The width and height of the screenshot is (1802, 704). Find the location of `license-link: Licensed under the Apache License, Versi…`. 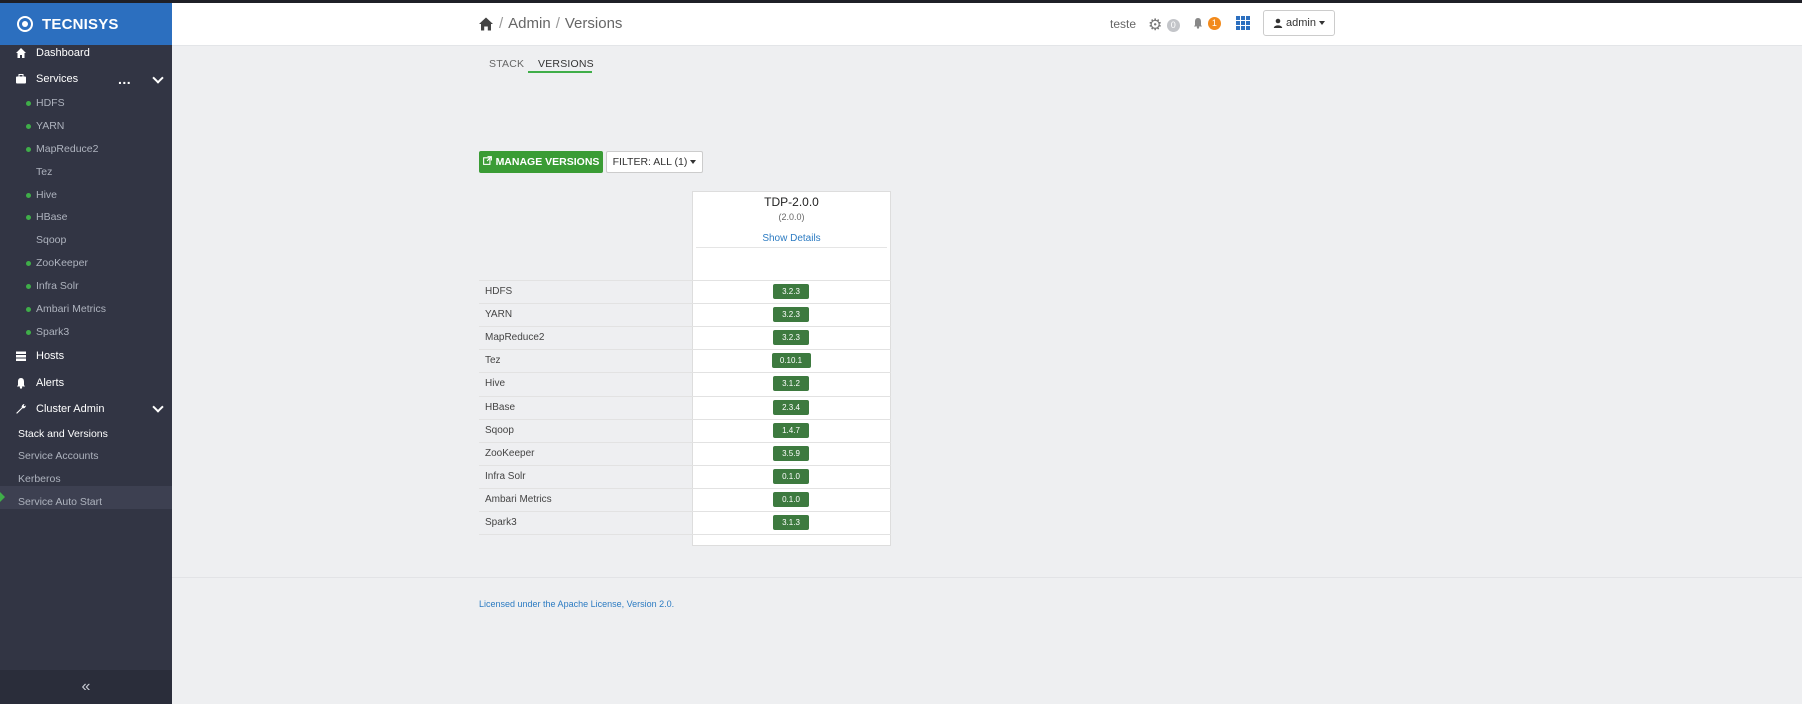

license-link: Licensed under the Apache License, Versi… is located at coordinates (576, 604).